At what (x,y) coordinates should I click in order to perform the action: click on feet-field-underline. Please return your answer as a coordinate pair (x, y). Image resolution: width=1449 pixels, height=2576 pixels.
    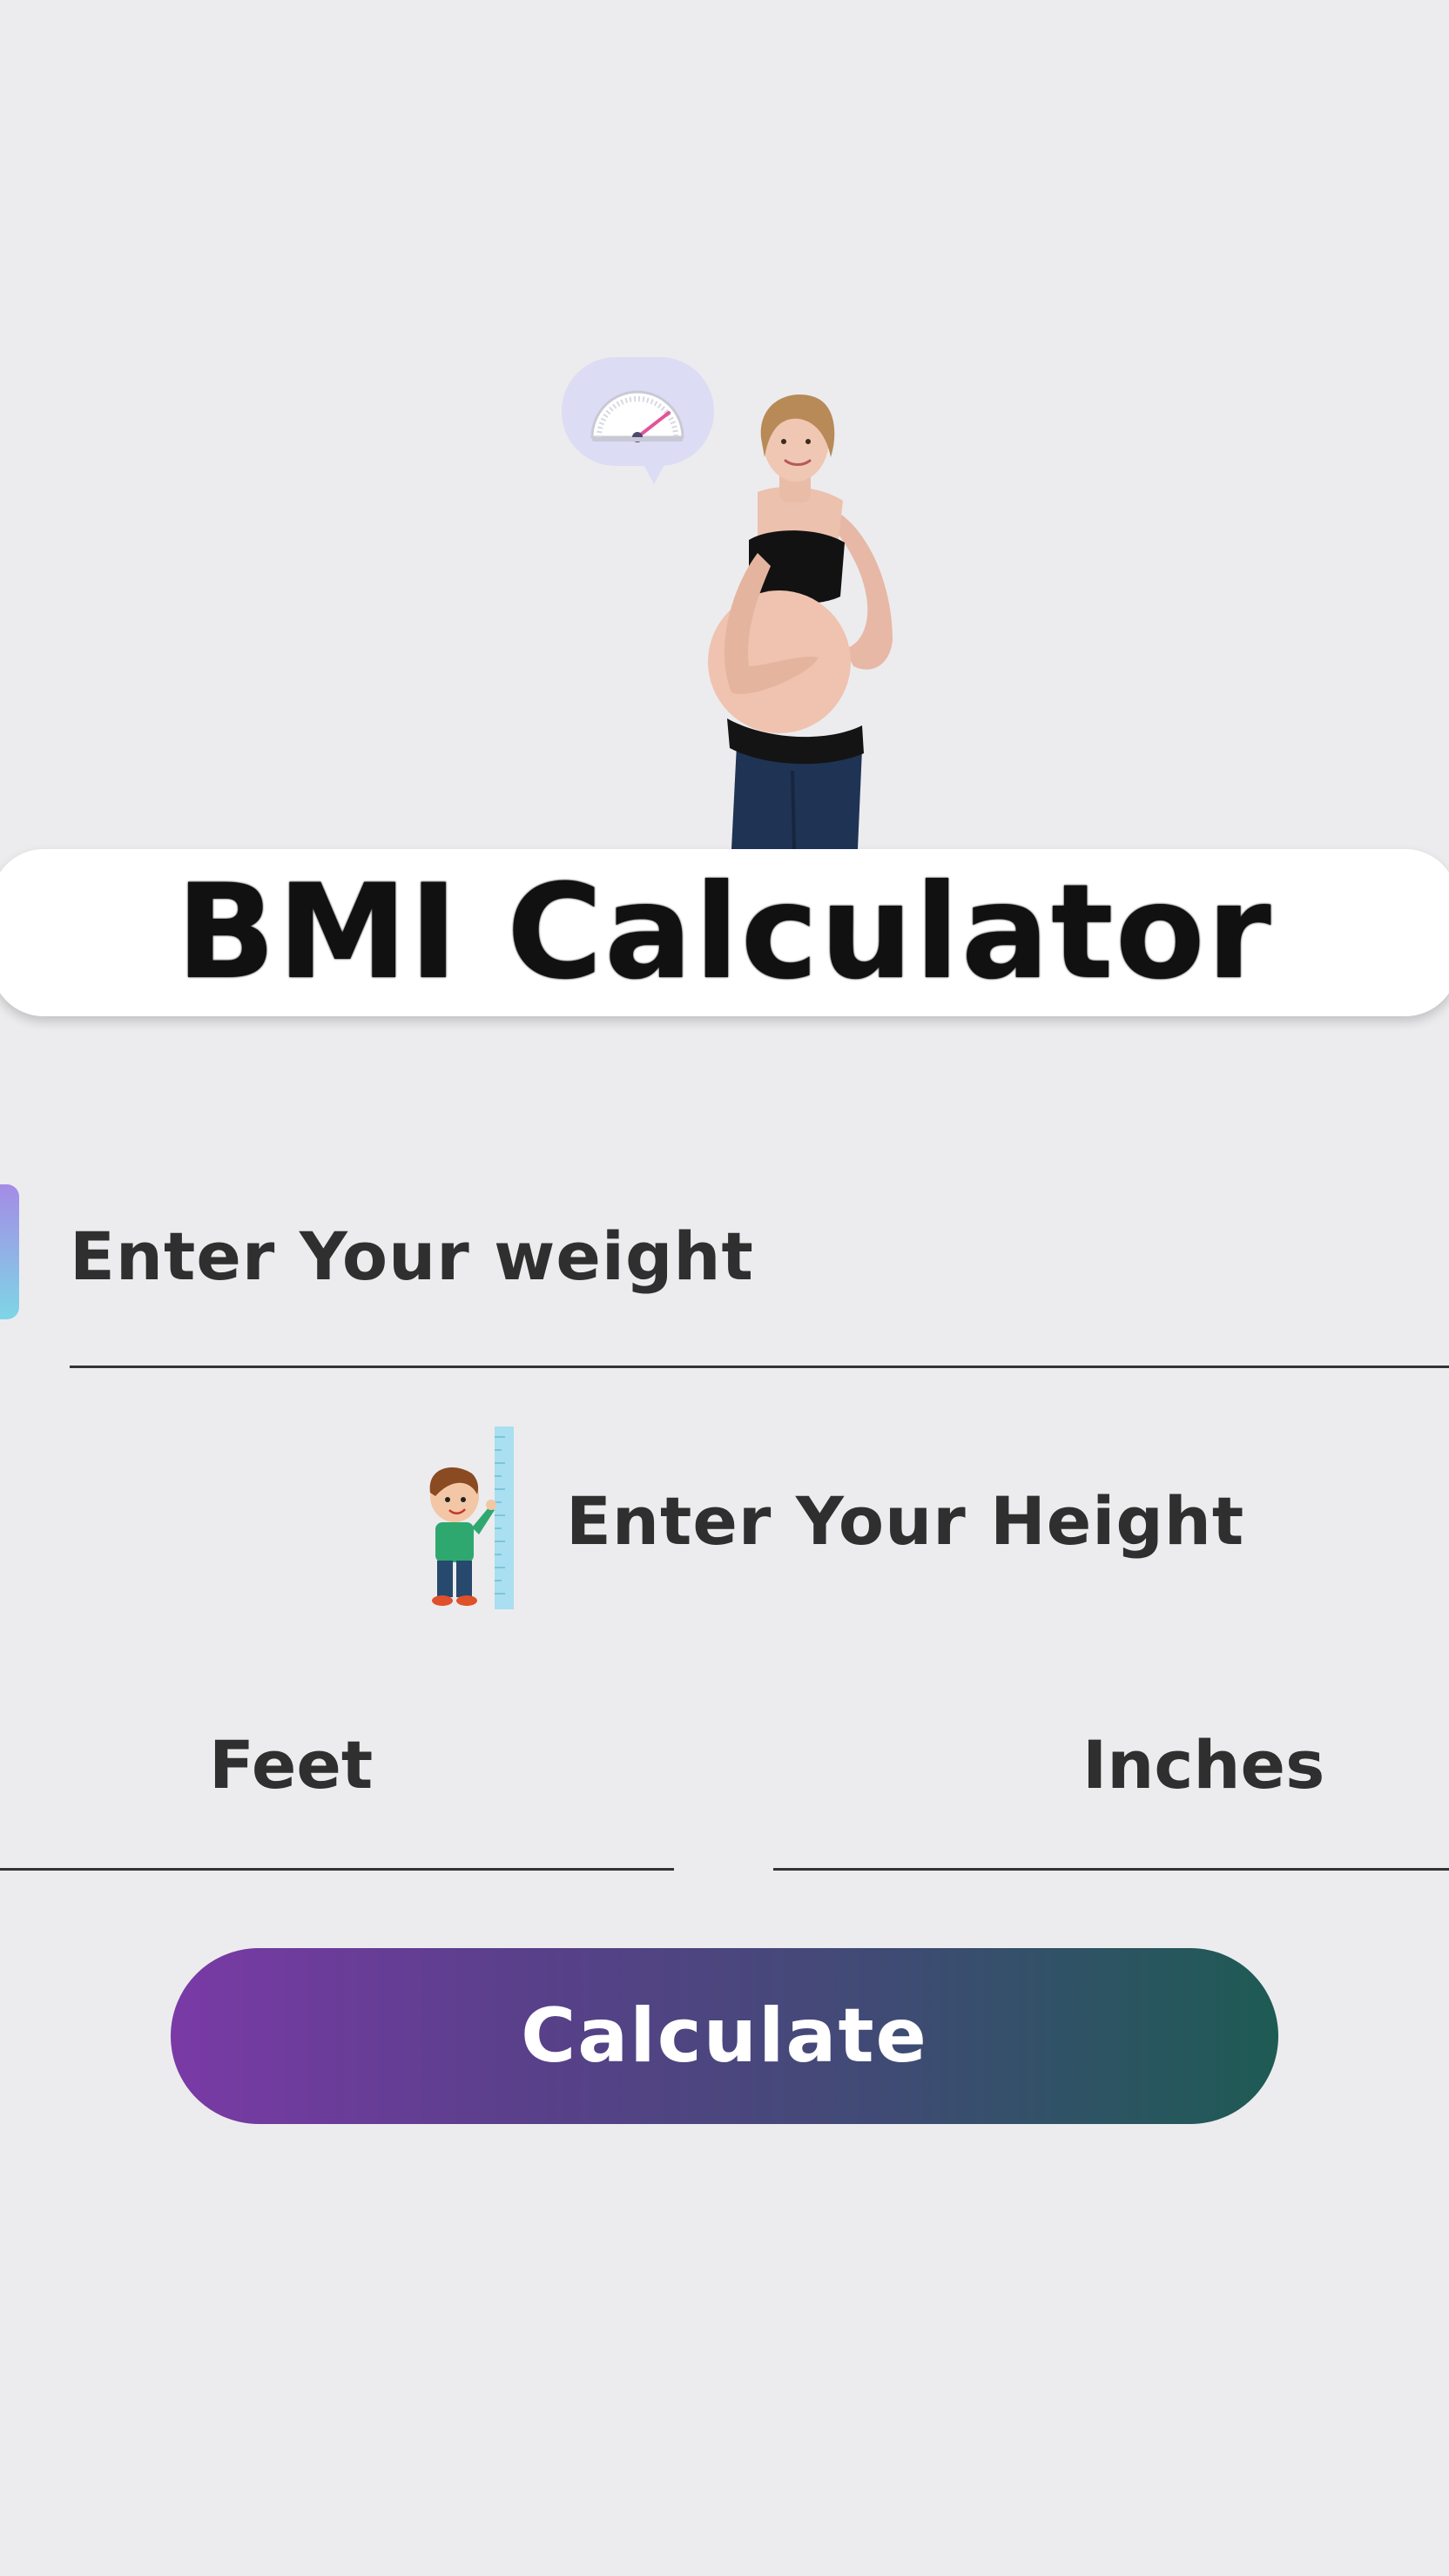
    Looking at the image, I should click on (337, 1870).